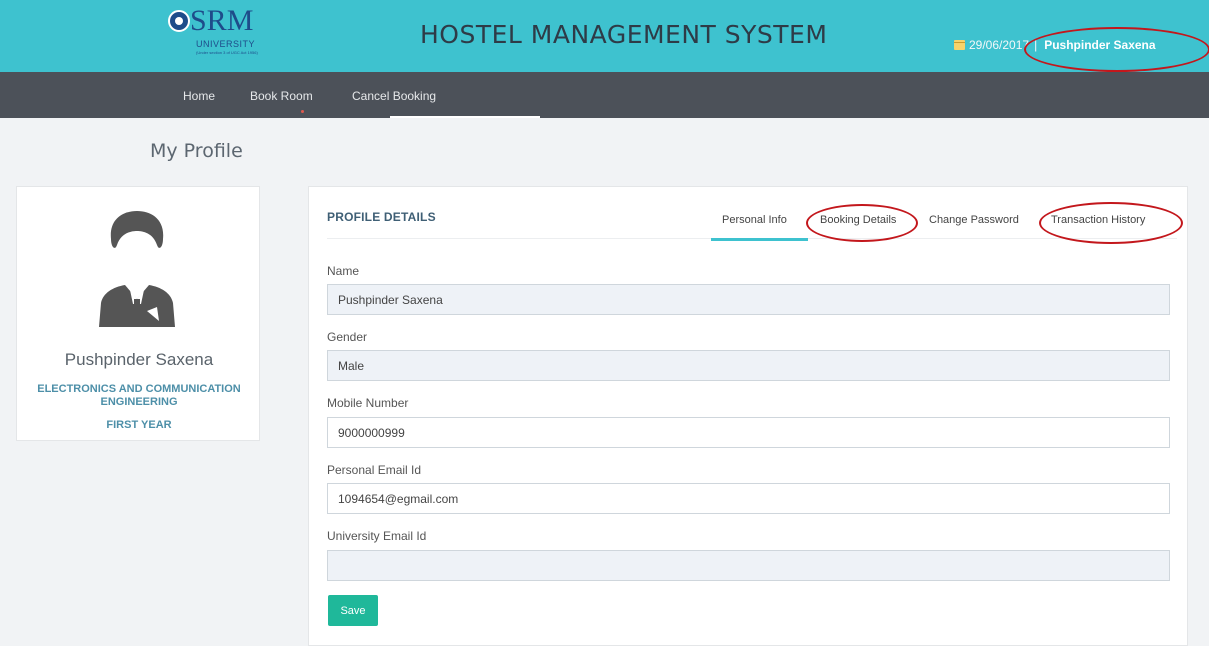 This screenshot has width=1209, height=646. Describe the element at coordinates (179, 21) in the screenshot. I see `university-emblem-icon` at that location.